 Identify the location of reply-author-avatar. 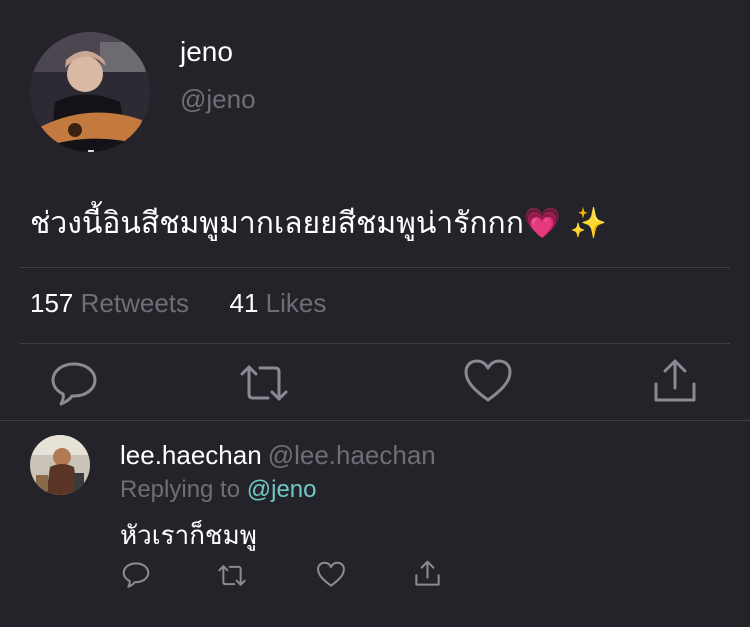
(60, 465).